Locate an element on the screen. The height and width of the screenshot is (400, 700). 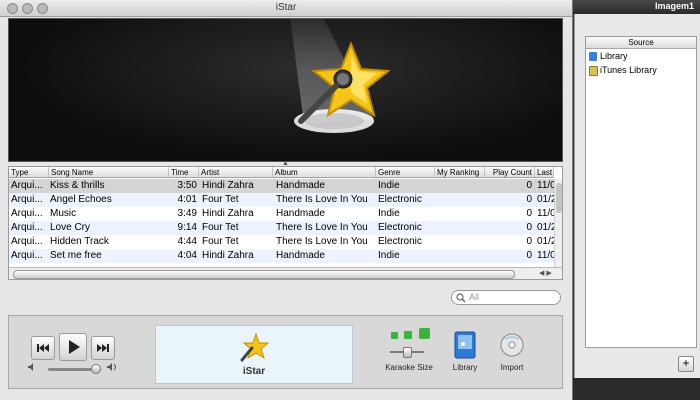
search-field: All is located at coordinates (506, 297).